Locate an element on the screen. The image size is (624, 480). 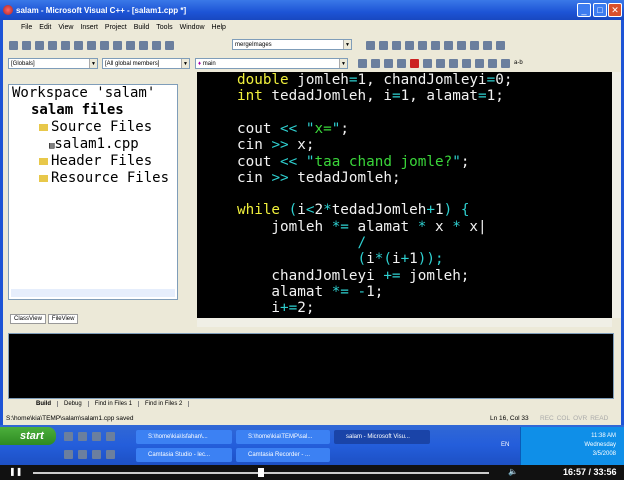
code-line: cout << "taa chand jomle?"; is located at coordinates (353, 162).